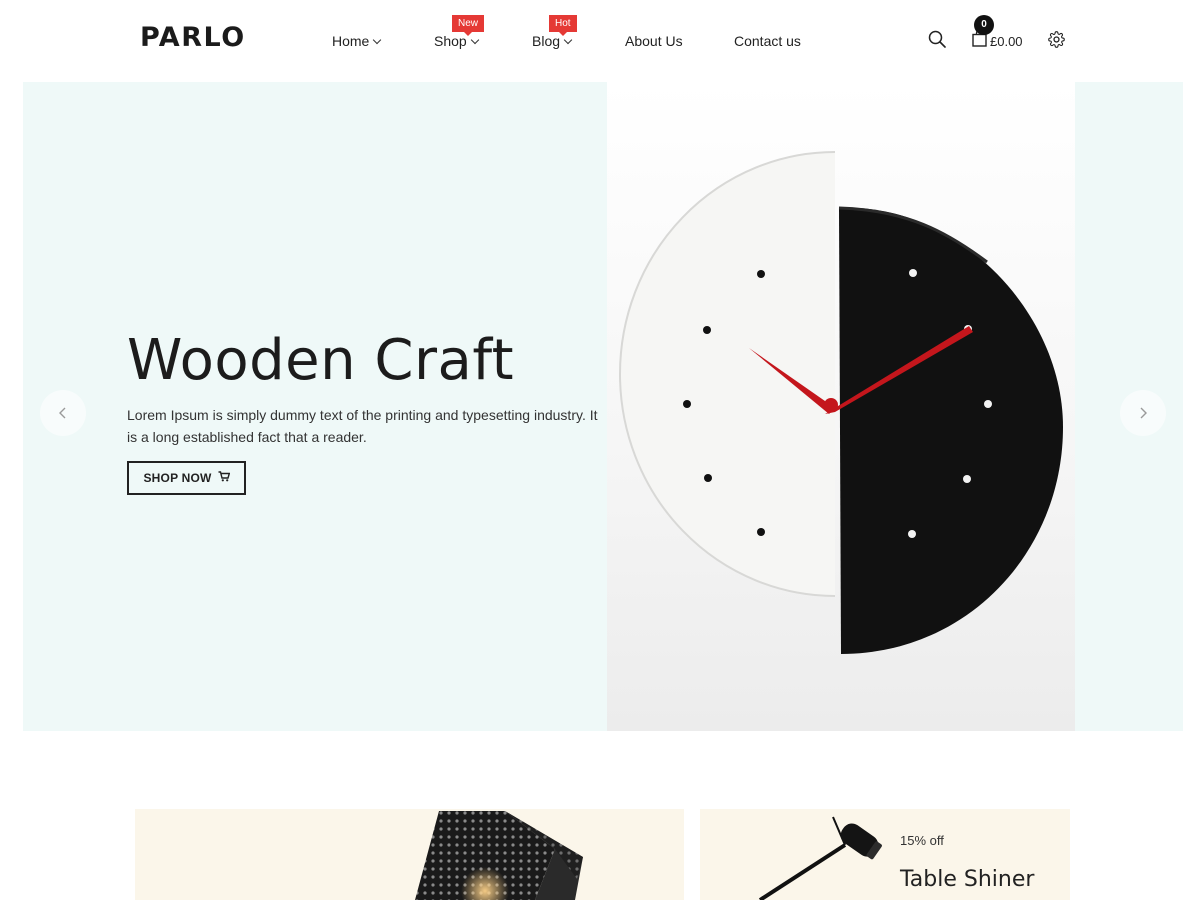 The height and width of the screenshot is (900, 1200). Describe the element at coordinates (224, 478) in the screenshot. I see `cart-icon` at that location.